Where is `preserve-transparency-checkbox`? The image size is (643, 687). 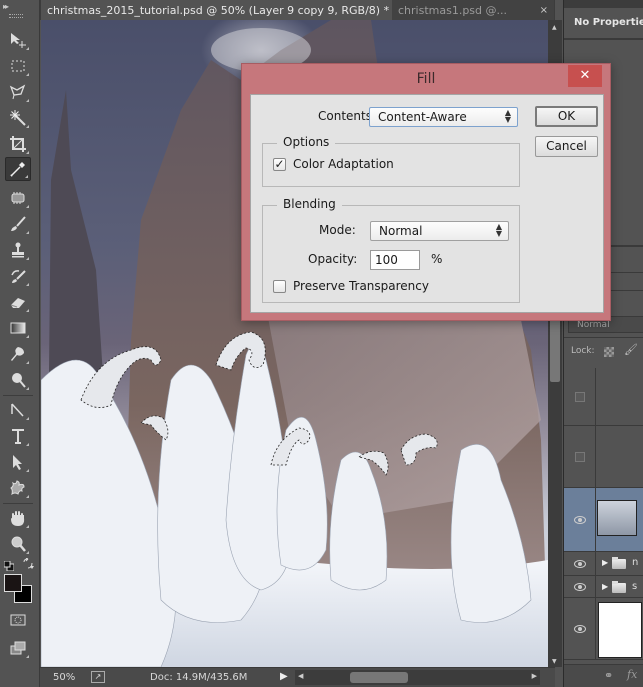 preserve-transparency-checkbox is located at coordinates (279, 286).